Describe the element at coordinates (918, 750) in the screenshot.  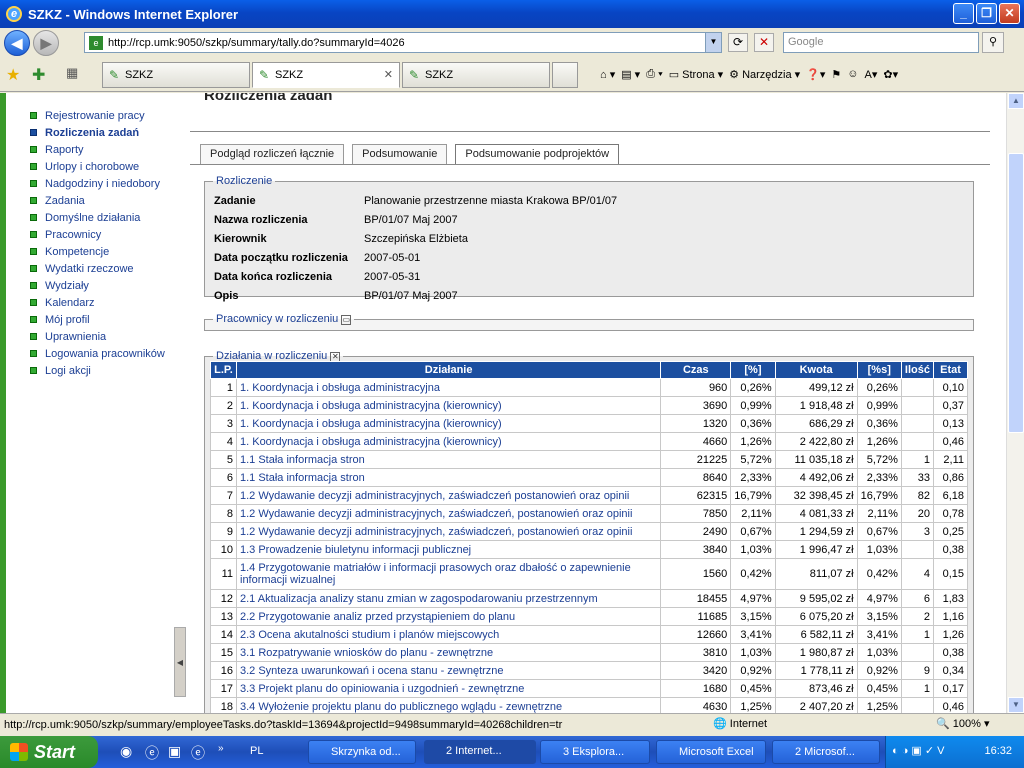
I see `tray-icons: ◐ ◑ ▣ ✓ V` at that location.